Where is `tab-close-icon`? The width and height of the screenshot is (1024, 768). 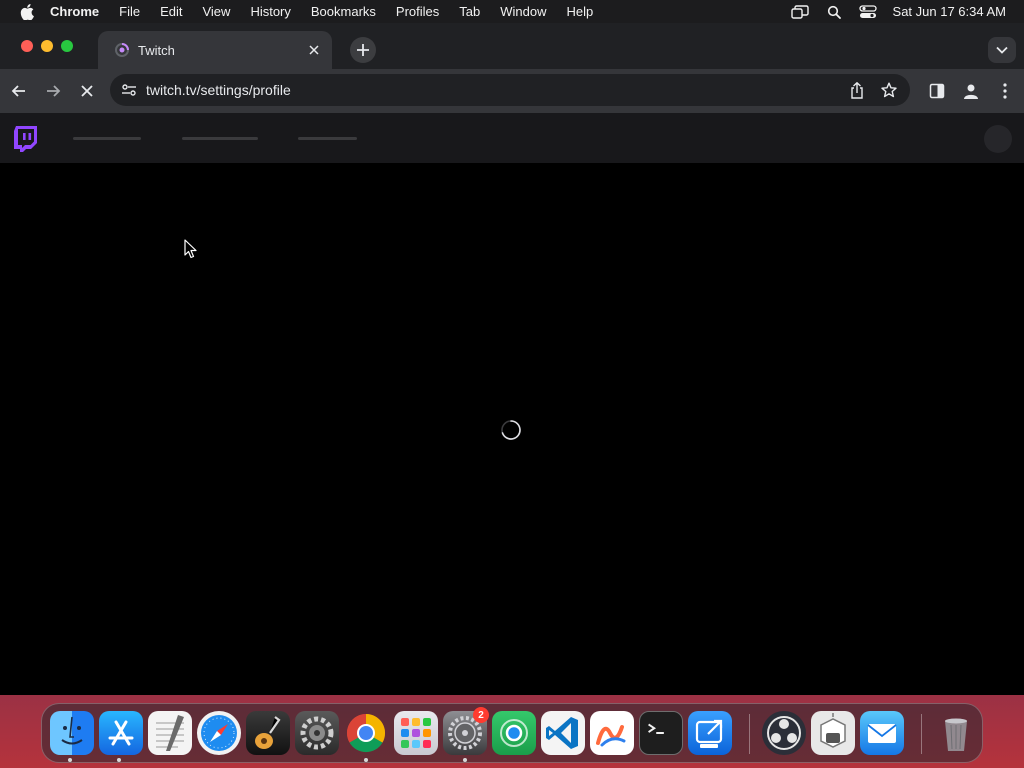 tab-close-icon is located at coordinates (314, 50).